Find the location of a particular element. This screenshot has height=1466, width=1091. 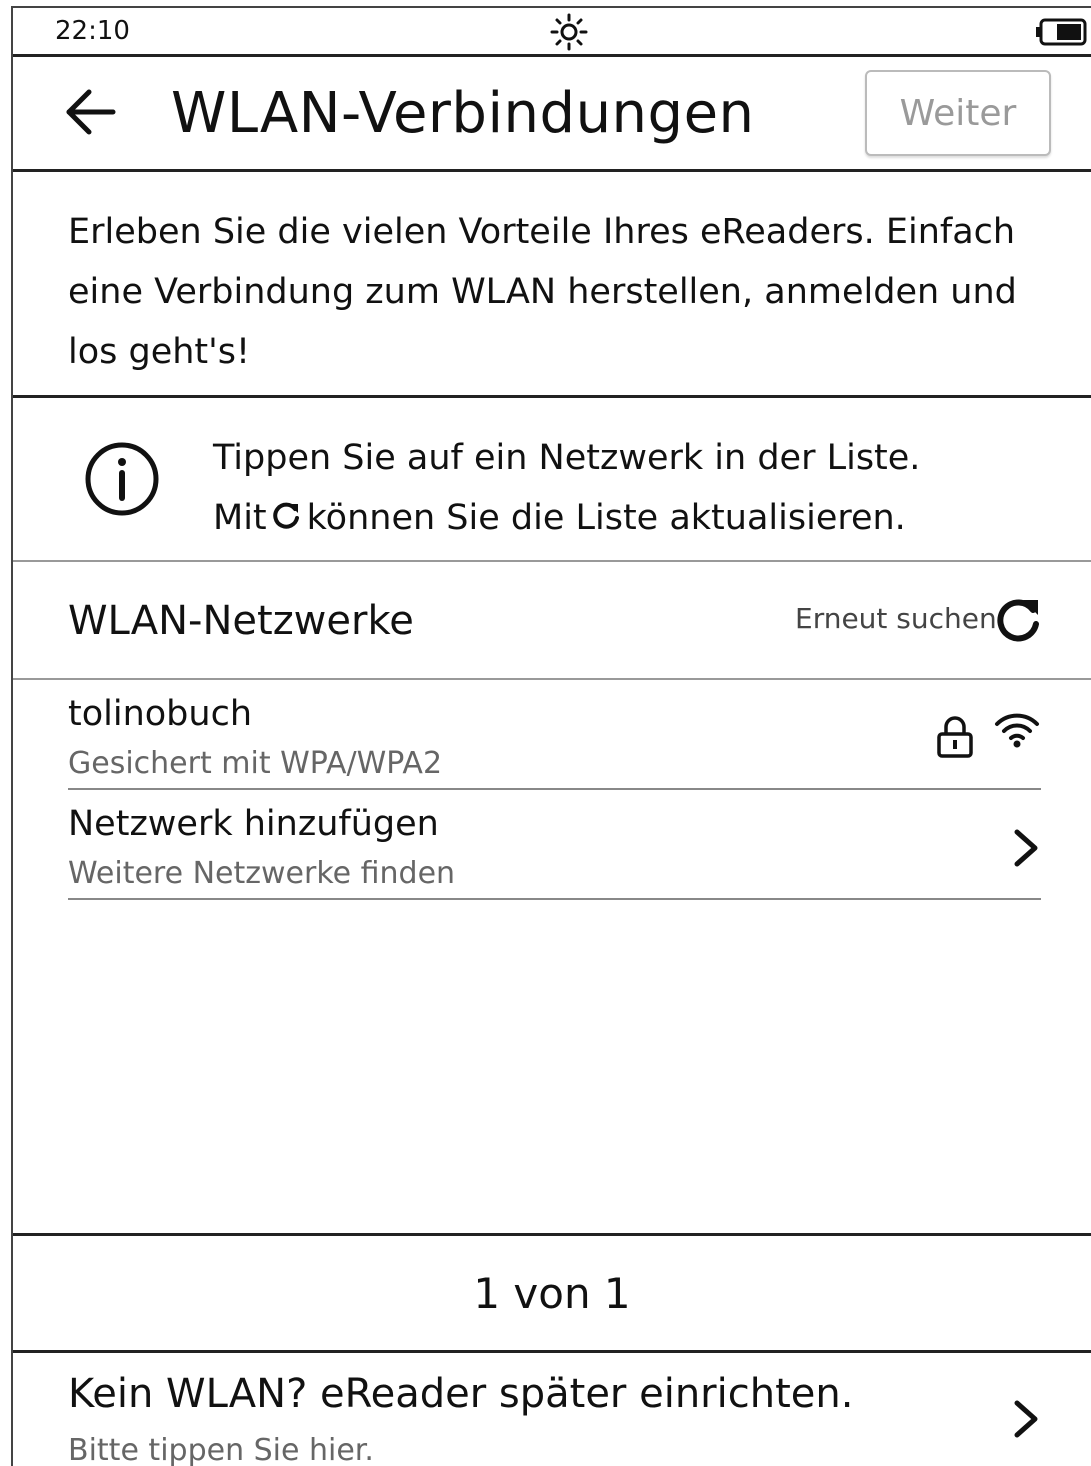

pager: 1 von 1 is located at coordinates (552, 1293).